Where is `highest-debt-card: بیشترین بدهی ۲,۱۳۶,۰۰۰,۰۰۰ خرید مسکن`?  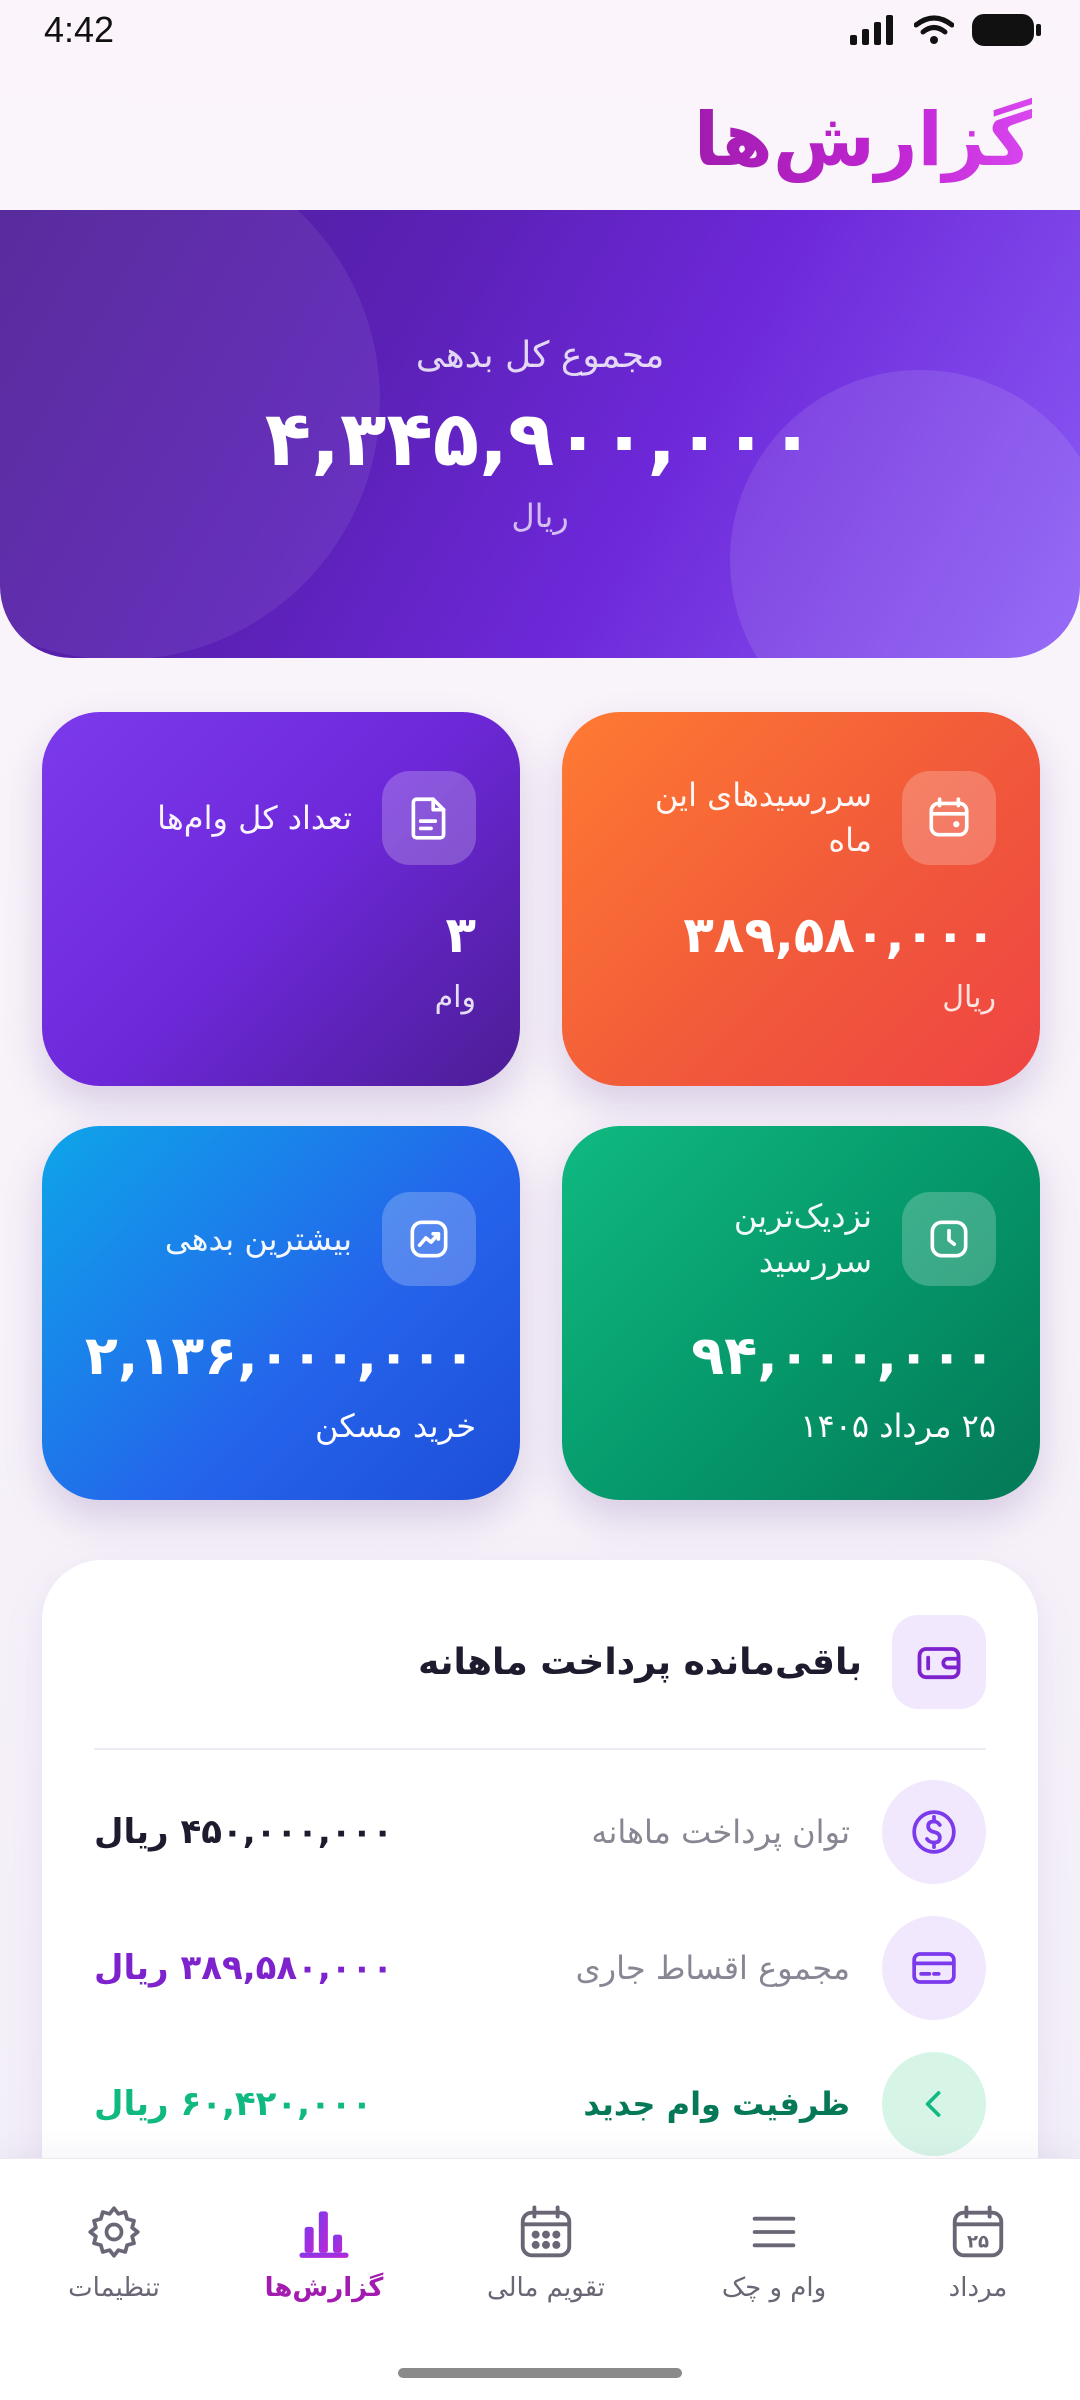
highest-debt-card: بیشترین بدهی ۲,۱۳۶,۰۰۰,۰۰۰ خرید مسکن is located at coordinates (281, 1313).